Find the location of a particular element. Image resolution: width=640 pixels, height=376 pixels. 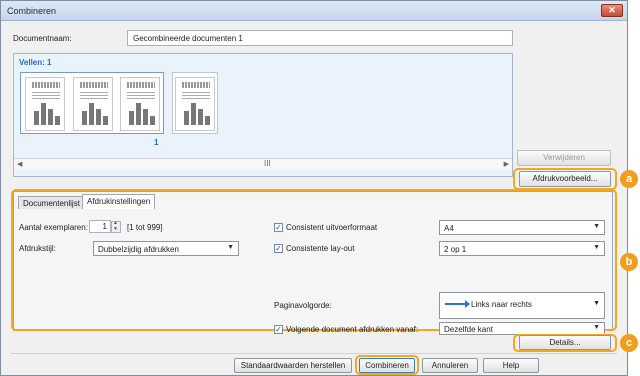

page-order-value: Links naar rechts is located at coordinates (501, 304).